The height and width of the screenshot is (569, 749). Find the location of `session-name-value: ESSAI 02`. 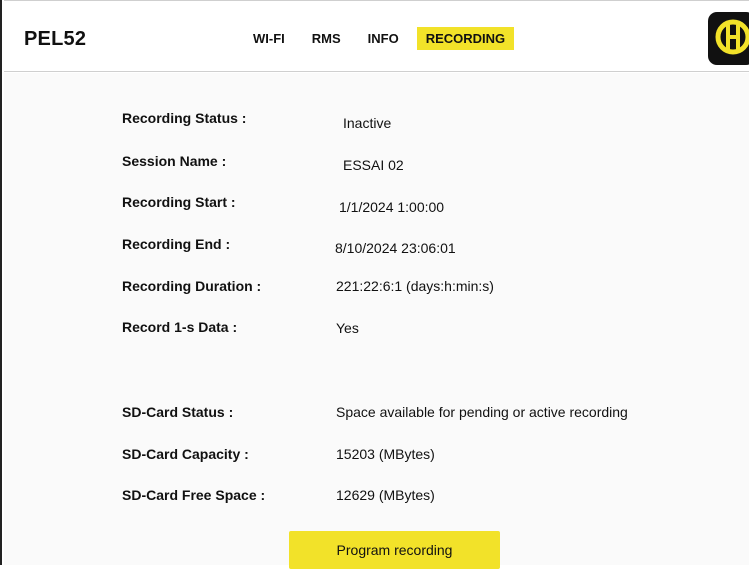

session-name-value: ESSAI 02 is located at coordinates (373, 165).